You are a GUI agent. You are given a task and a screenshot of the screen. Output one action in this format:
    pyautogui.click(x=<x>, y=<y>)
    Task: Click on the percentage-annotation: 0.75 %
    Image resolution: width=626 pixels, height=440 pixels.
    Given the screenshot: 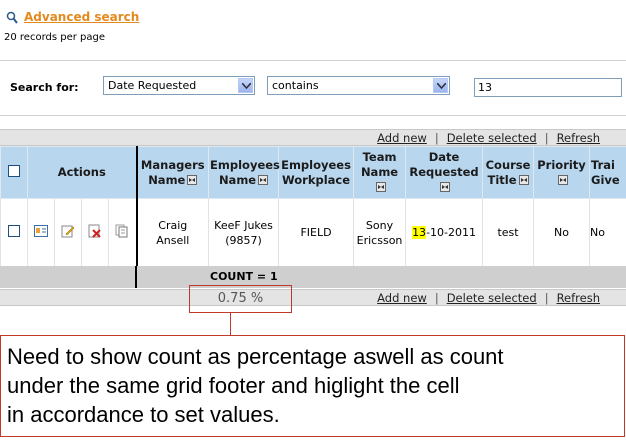 What is the action you would take?
    pyautogui.click(x=240, y=299)
    